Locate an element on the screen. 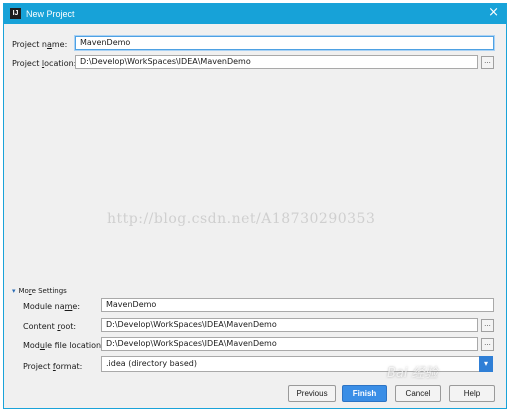 This screenshot has height=415, width=510. window-title: New Project is located at coordinates (50, 14).